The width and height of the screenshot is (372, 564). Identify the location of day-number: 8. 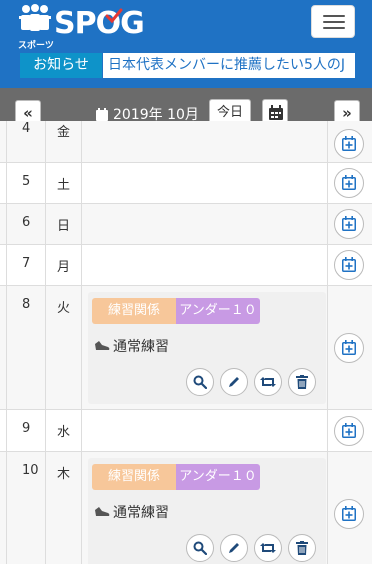
(26, 347).